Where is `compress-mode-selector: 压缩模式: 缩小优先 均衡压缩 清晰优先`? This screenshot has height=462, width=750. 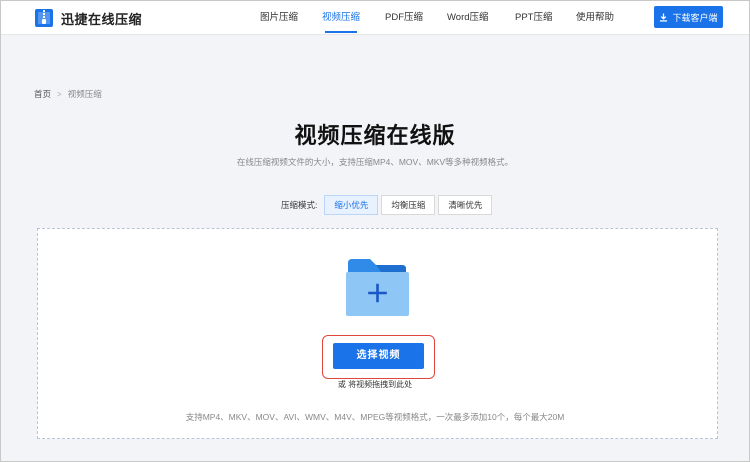 compress-mode-selector: 压缩模式: 缩小优先 均衡压缩 清晰优先 is located at coordinates (387, 205).